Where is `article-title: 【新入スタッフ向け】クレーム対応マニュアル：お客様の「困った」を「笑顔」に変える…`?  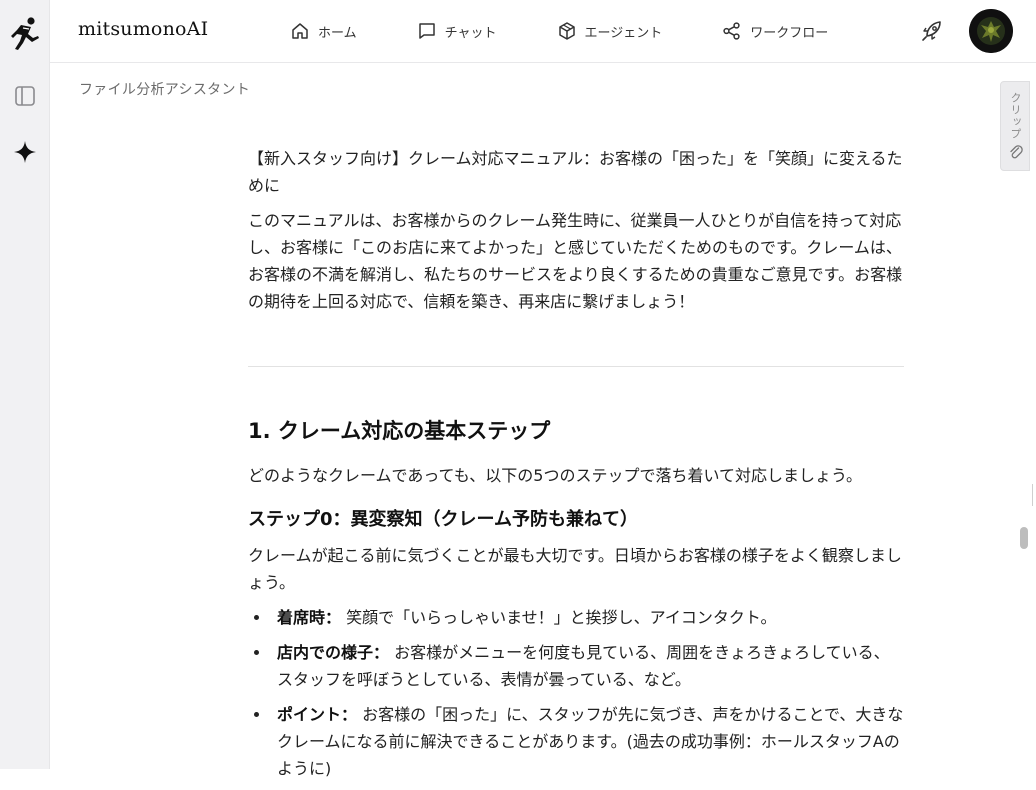
article-title: 【新入スタッフ向け】クレーム対応マニュアル：お客様の「困った」を「笑顔」に変える… is located at coordinates (575, 172).